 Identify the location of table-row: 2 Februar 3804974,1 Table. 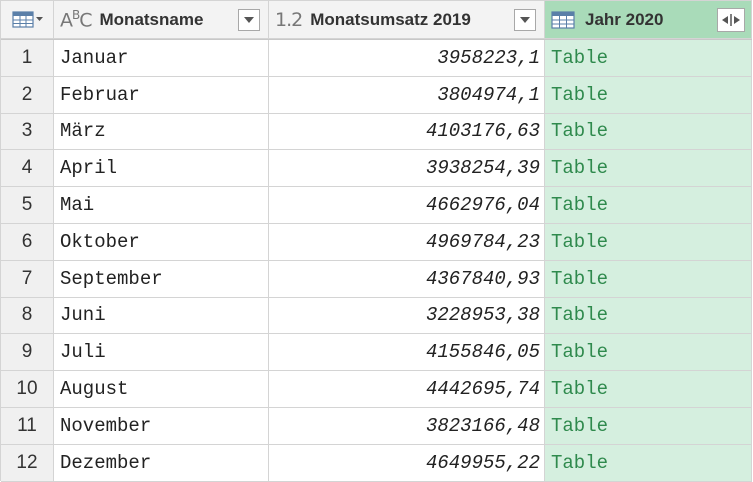
(376, 95).